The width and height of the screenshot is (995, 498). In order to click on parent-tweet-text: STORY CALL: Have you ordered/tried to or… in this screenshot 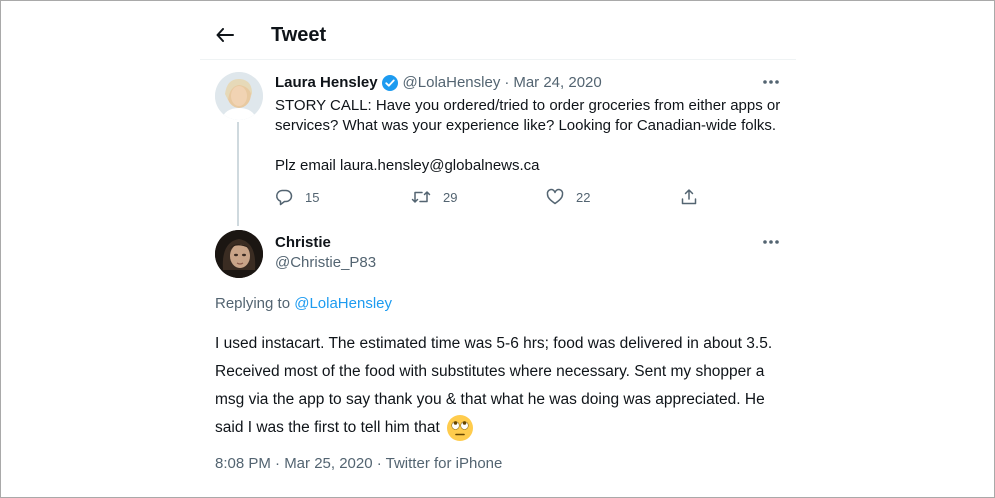, I will do `click(530, 136)`.